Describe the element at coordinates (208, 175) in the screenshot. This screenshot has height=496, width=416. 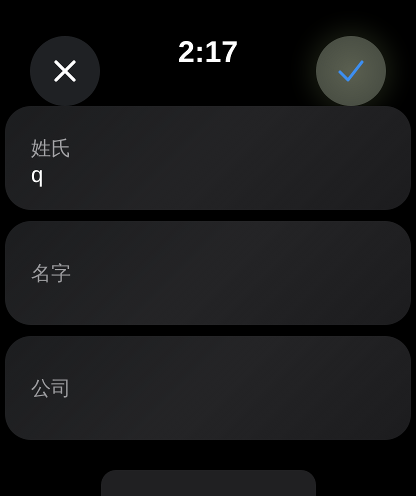
I see `text-input: q` at that location.